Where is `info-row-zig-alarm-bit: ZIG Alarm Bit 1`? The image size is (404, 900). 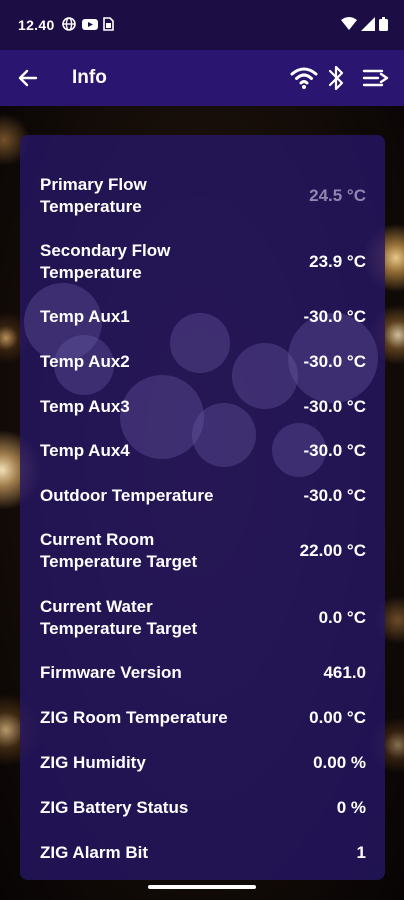 info-row-zig-alarm-bit: ZIG Alarm Bit 1 is located at coordinates (203, 853).